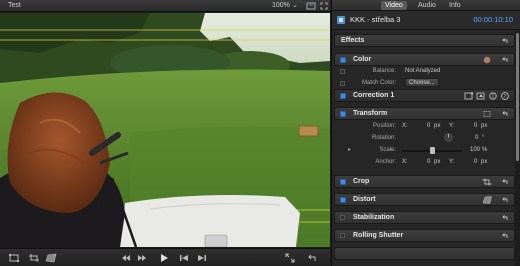  Describe the element at coordinates (311, 6) in the screenshot. I see `settings-icon` at that location.